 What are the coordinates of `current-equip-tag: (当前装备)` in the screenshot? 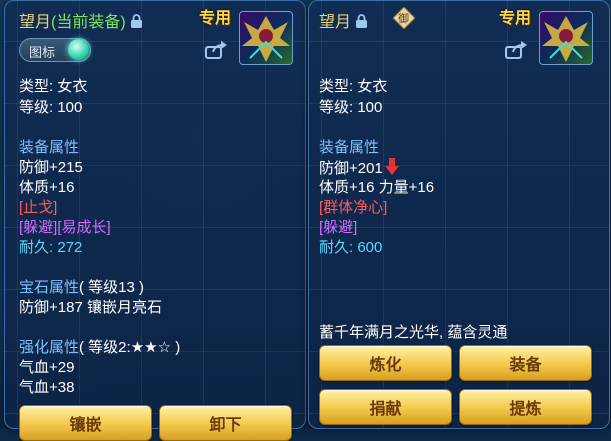 It's located at (88, 22).